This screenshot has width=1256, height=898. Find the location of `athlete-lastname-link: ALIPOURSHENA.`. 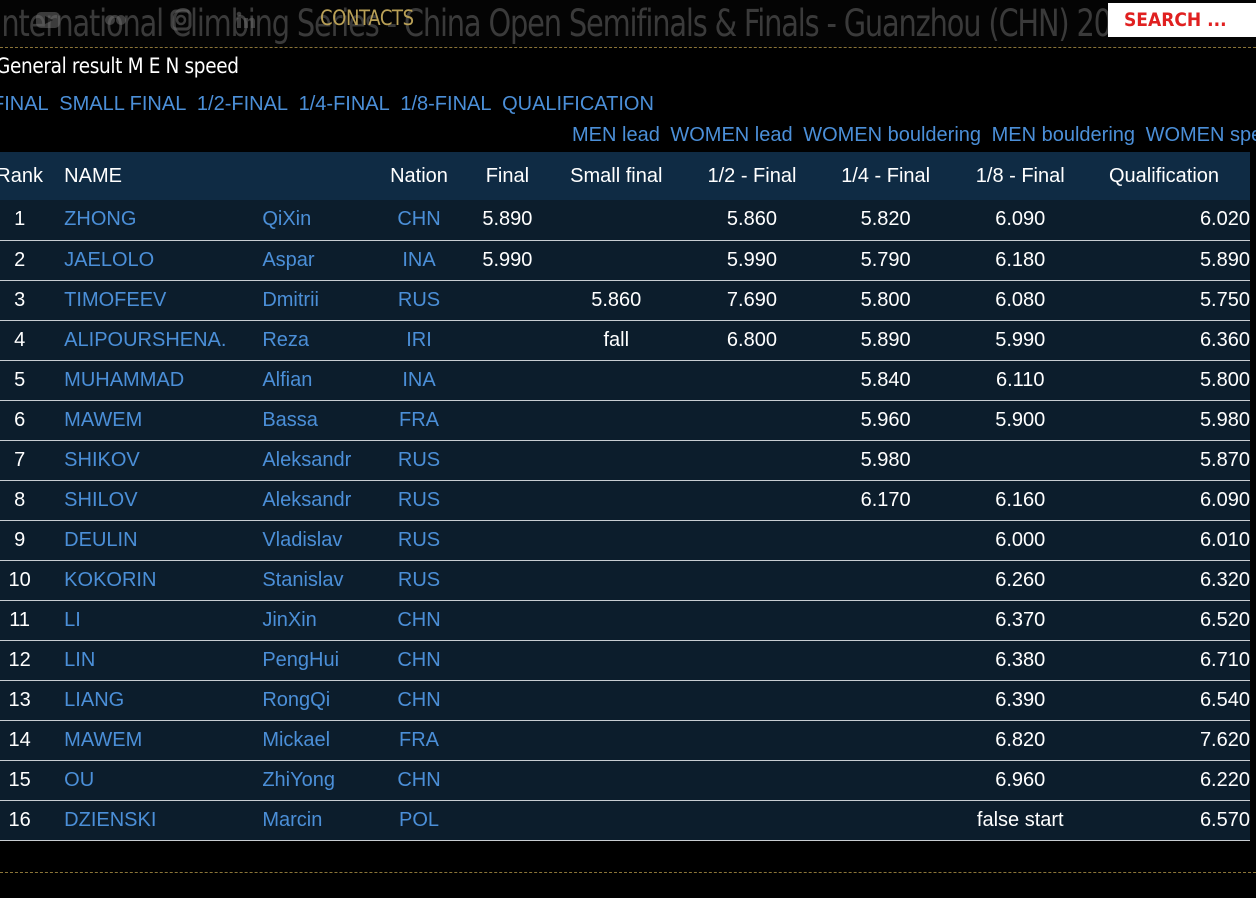

athlete-lastname-link: ALIPOURSHENA. is located at coordinates (163, 340).